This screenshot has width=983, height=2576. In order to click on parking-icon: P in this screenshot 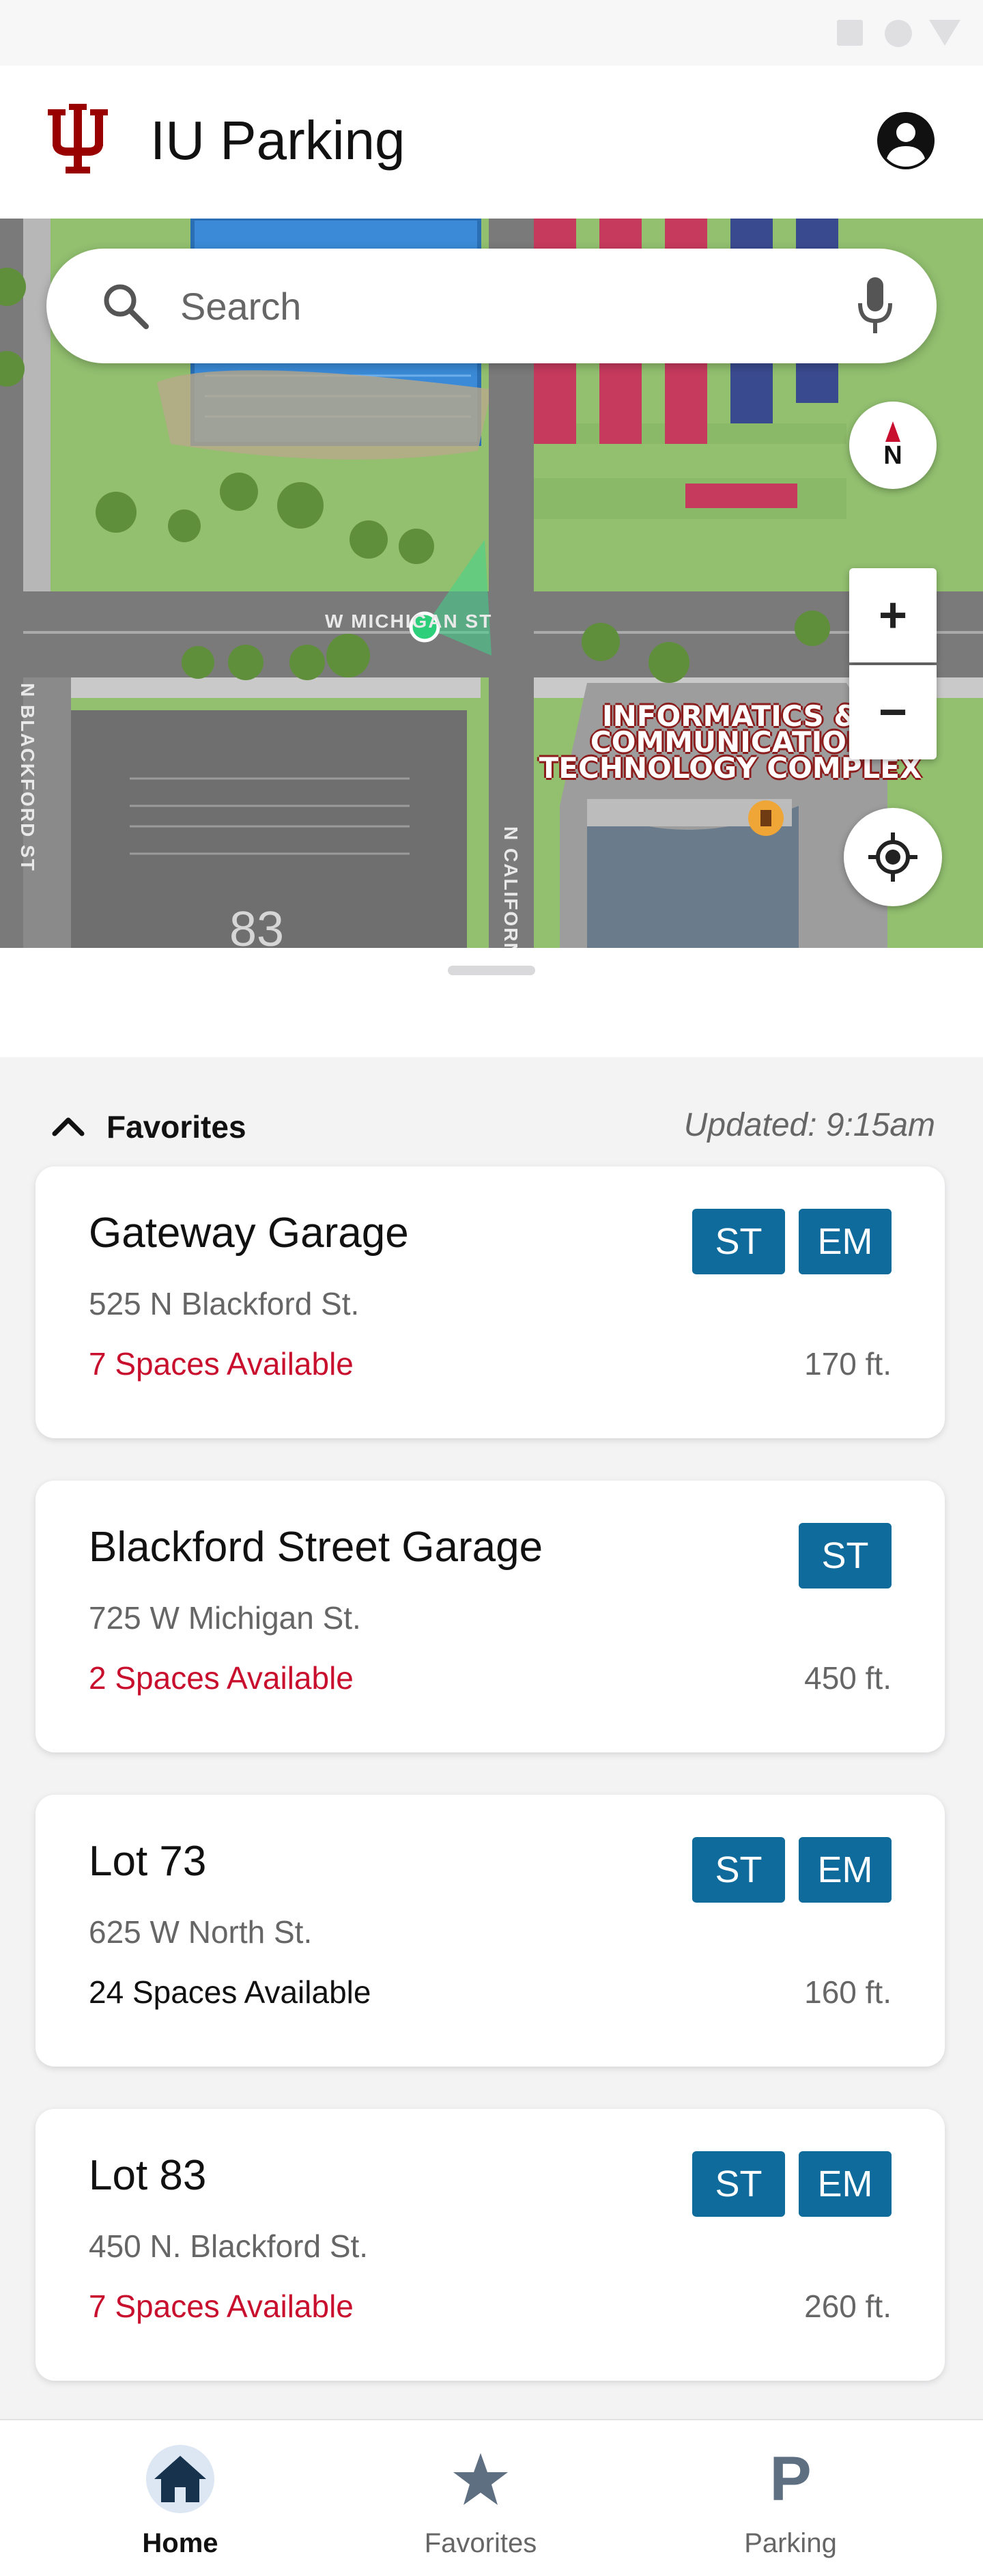, I will do `click(790, 2479)`.